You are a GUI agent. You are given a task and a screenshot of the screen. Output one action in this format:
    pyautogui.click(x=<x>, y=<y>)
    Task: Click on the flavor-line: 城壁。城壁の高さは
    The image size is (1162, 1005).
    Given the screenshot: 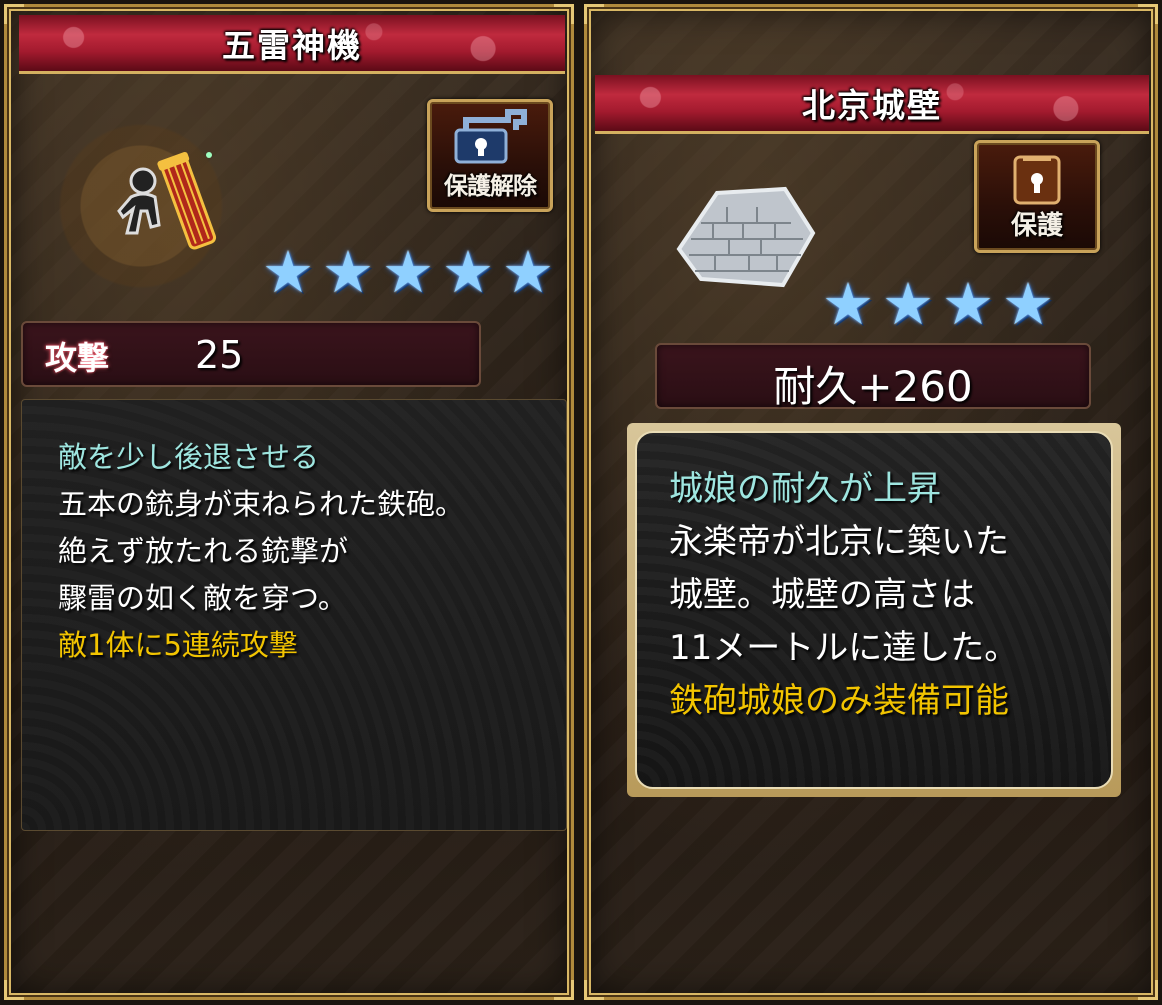 What is the action you would take?
    pyautogui.click(x=822, y=595)
    